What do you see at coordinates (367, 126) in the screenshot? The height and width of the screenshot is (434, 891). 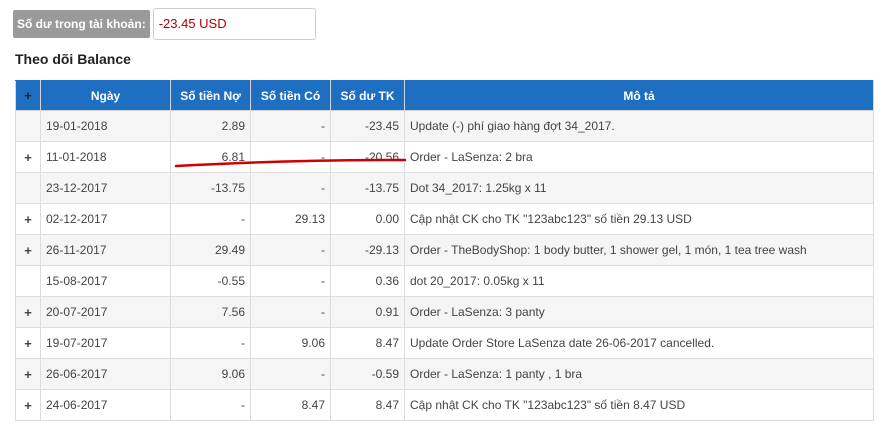 I see `cell-balance: -23.45` at bounding box center [367, 126].